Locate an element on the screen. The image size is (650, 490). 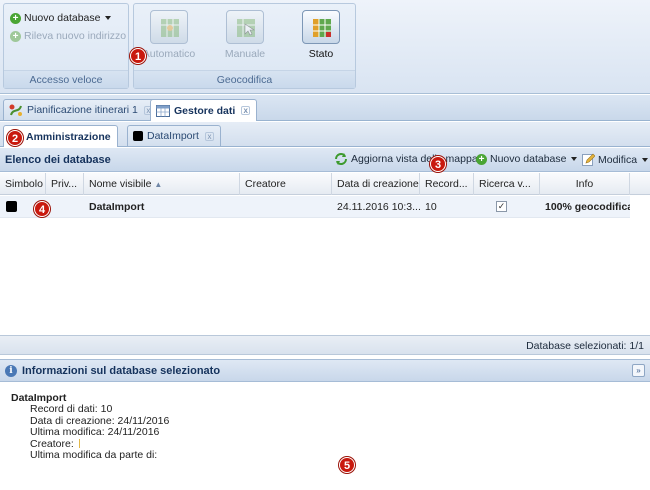
creator-cell is located at coordinates (286, 207).